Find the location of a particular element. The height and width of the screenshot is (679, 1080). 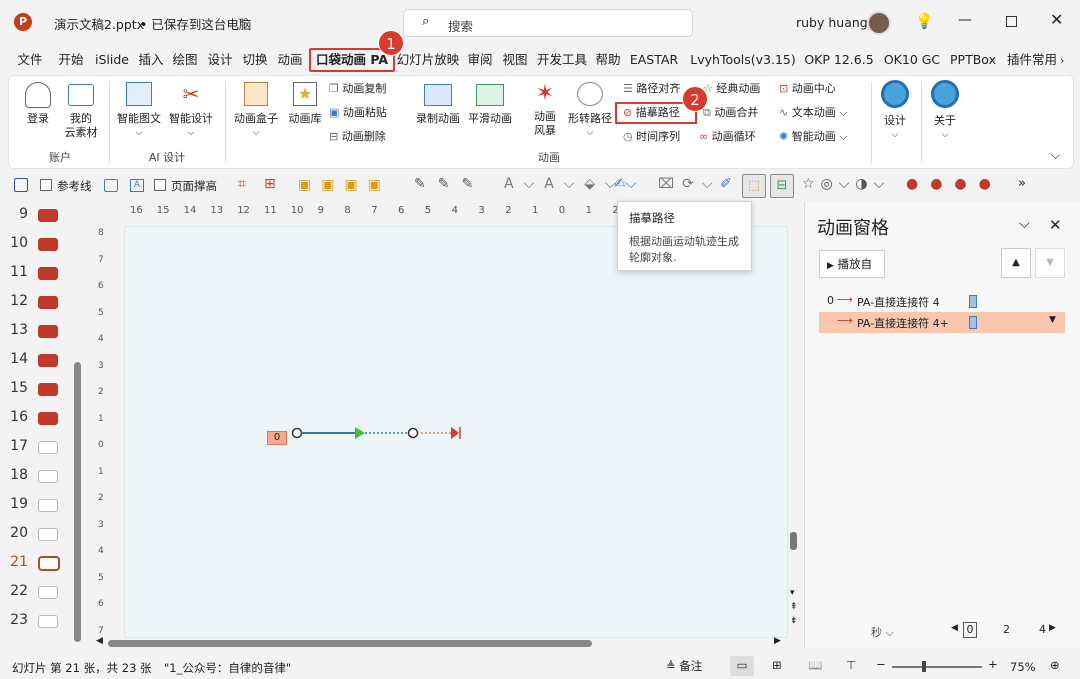

about-button: 关于 ⌵ is located at coordinates (945, 111).